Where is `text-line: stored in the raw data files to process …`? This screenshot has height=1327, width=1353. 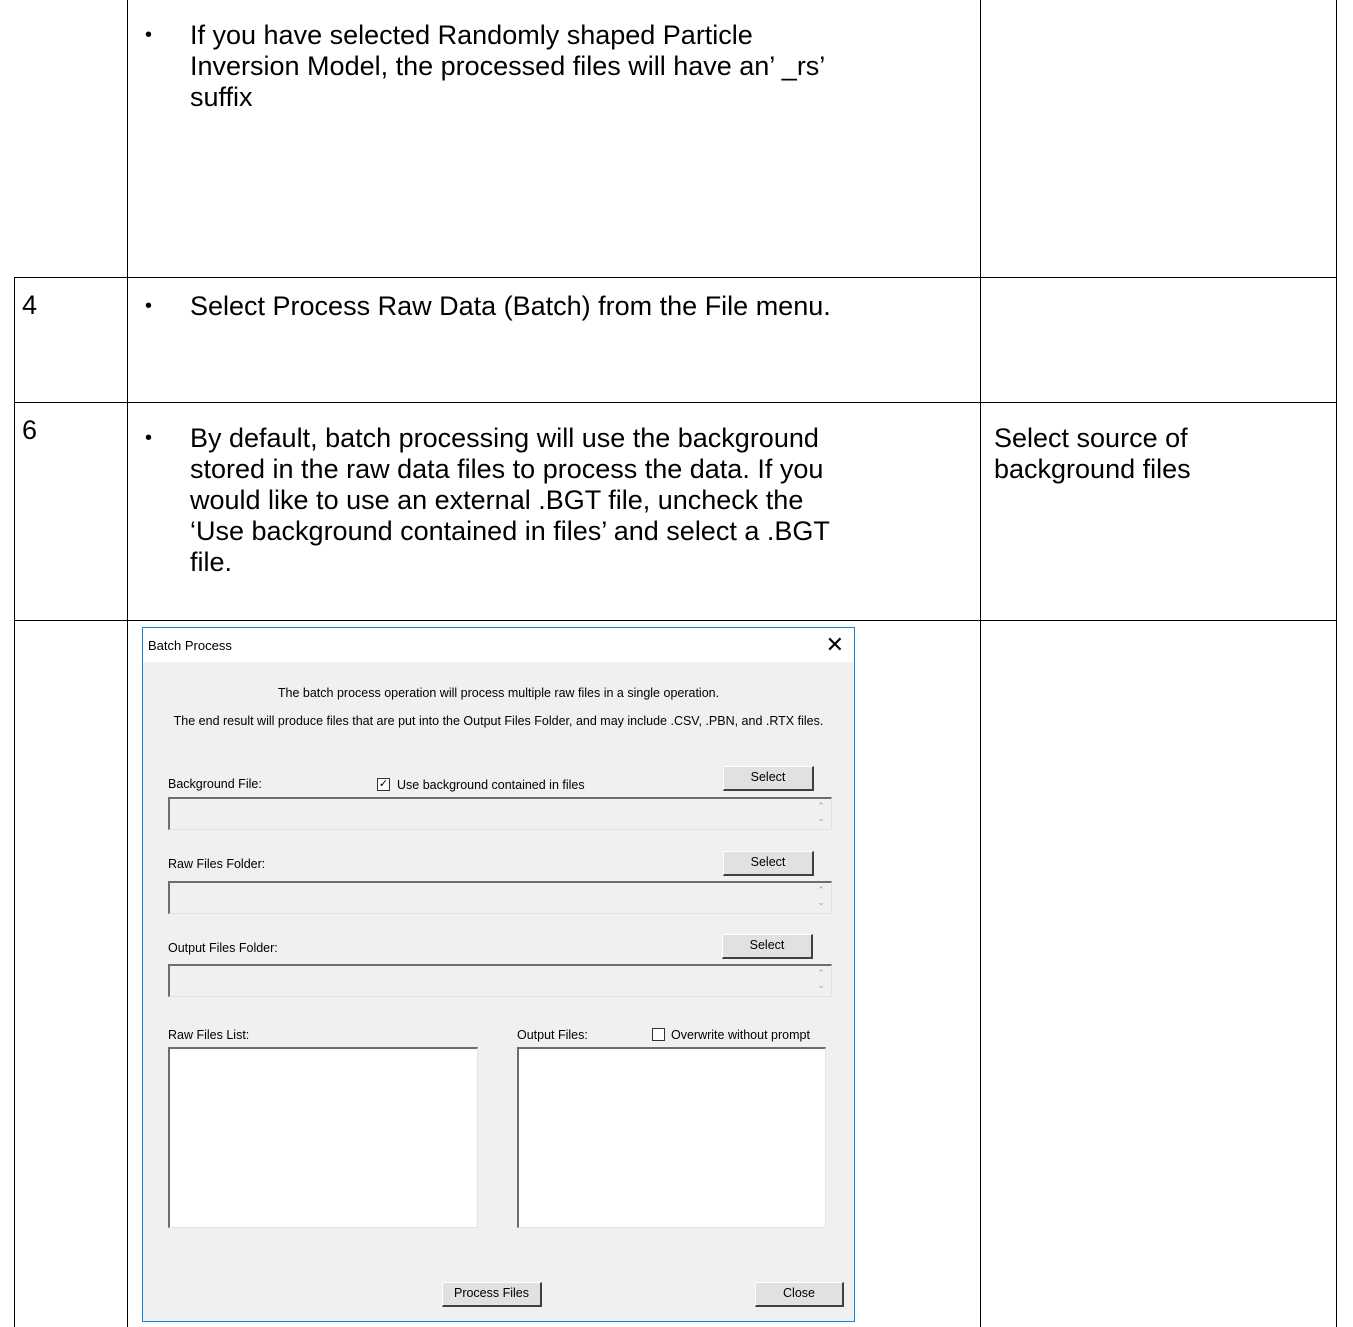 text-line: stored in the raw data files to process … is located at coordinates (507, 469).